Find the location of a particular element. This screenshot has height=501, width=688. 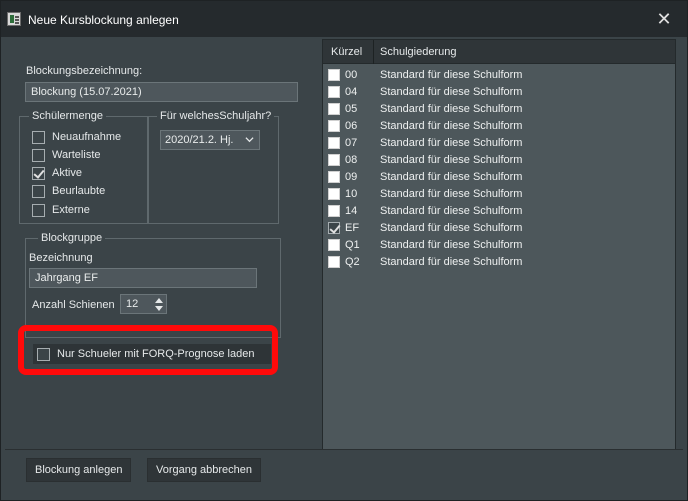

list-item: 09 Standard für diese Schulform is located at coordinates (499, 177).